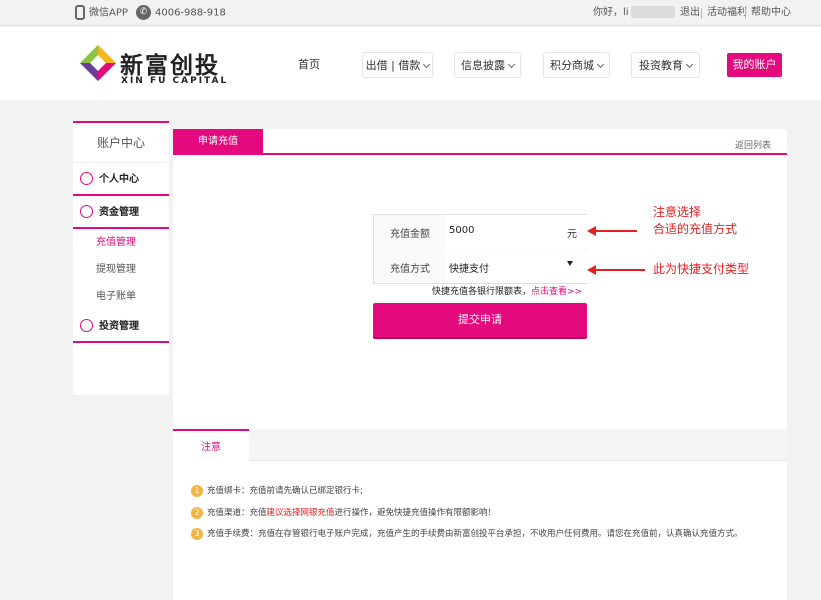 Image resolution: width=821 pixels, height=600 pixels. I want to click on nav-mall: 积分商城, so click(576, 65).